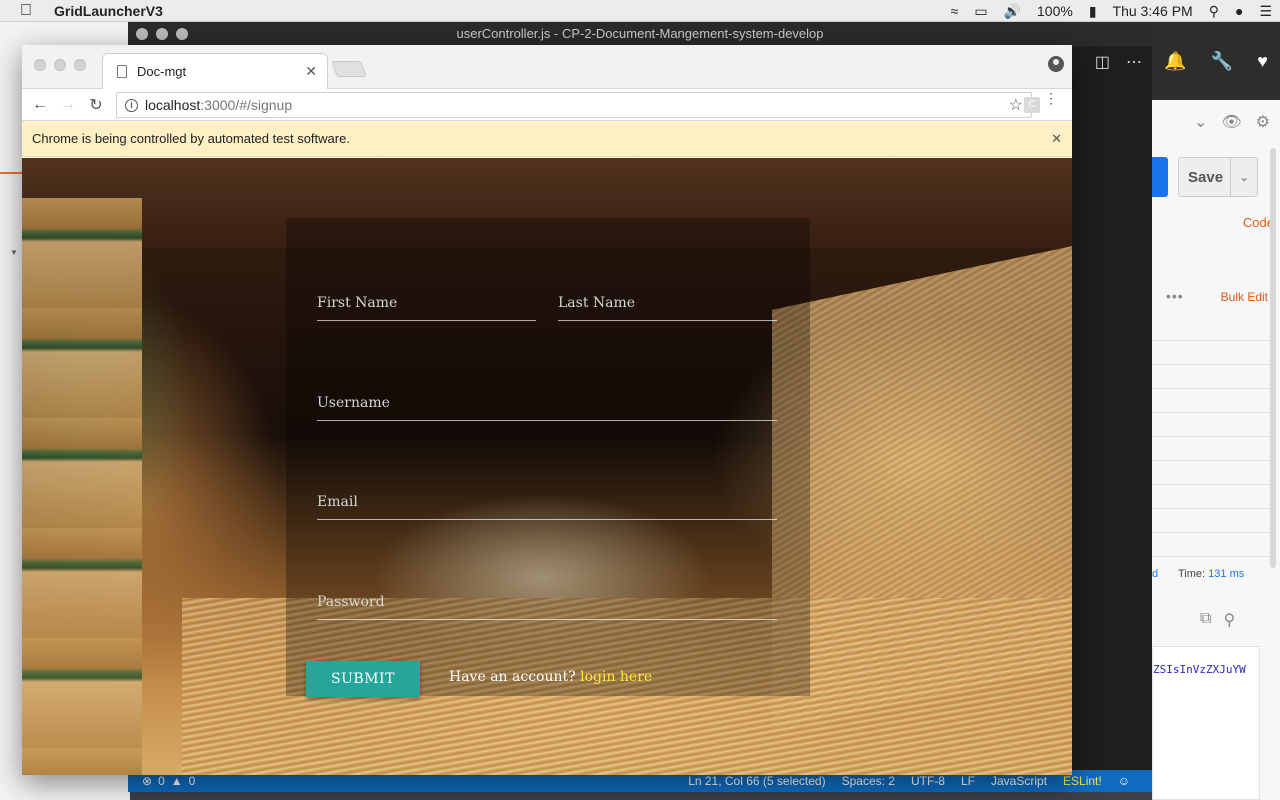  Describe the element at coordinates (162, 71) in the screenshot. I see `tab-title: Doc-mgt` at that location.